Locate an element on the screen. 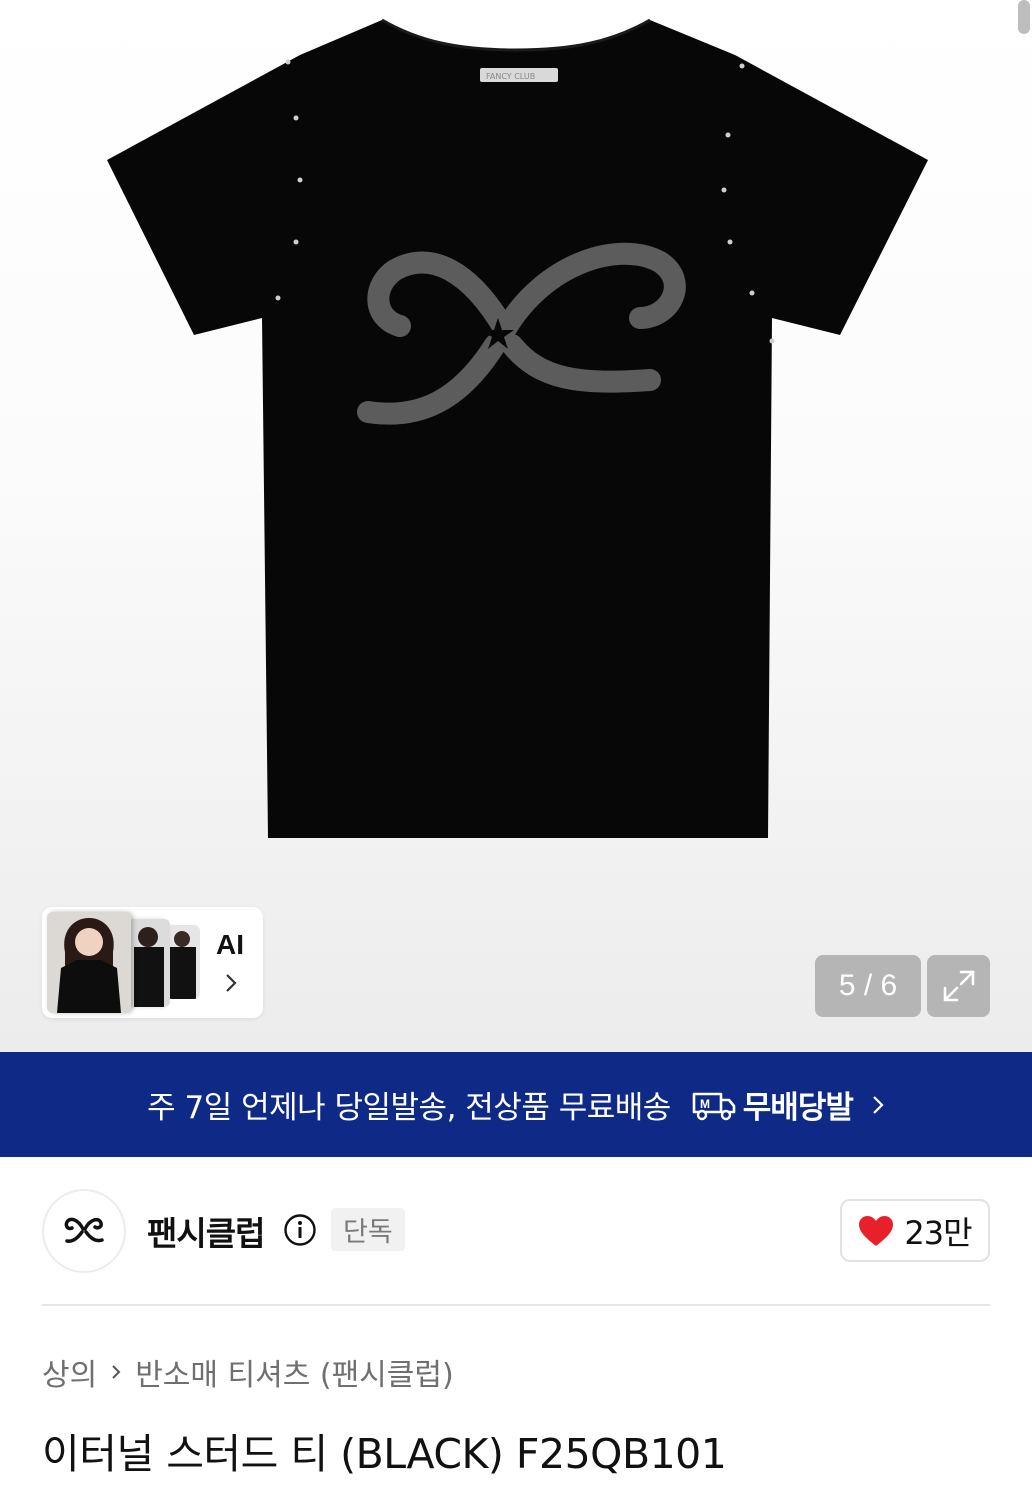 This screenshot has height=1500, width=1032. brand-bow-icon is located at coordinates (84, 1230).